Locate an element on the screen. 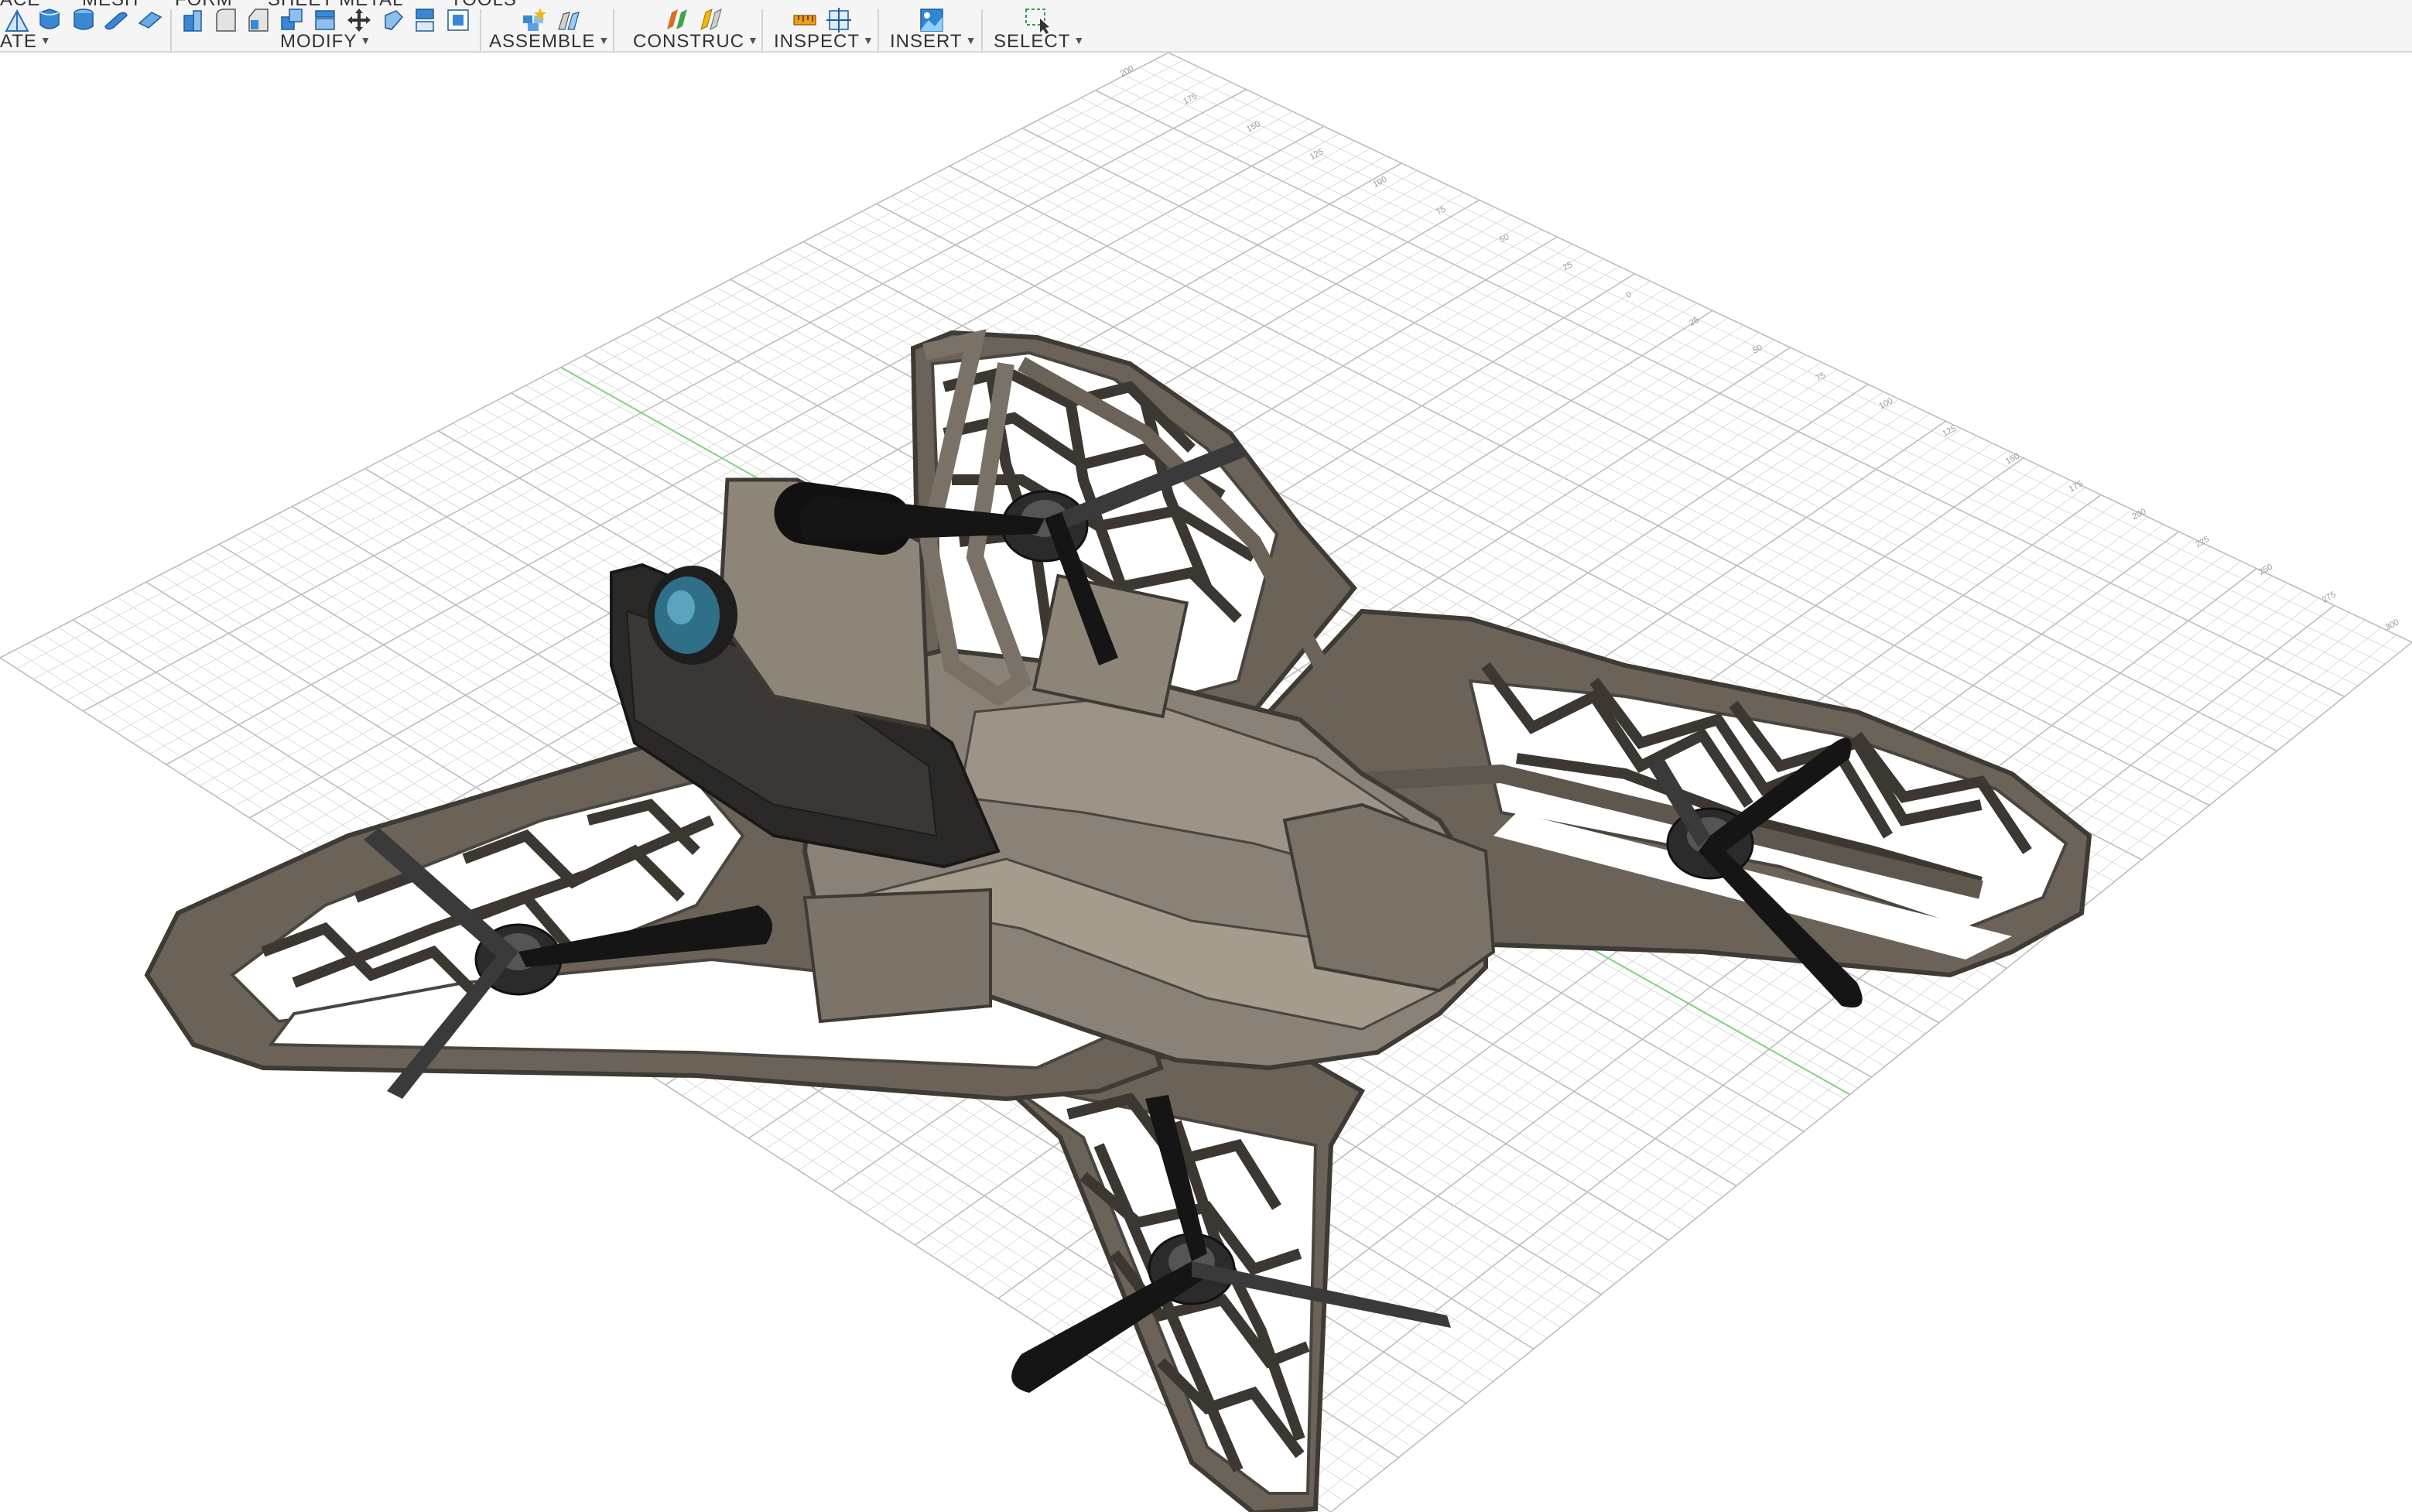 This screenshot has height=1512, width=2412. scale-icon is located at coordinates (458, 20).